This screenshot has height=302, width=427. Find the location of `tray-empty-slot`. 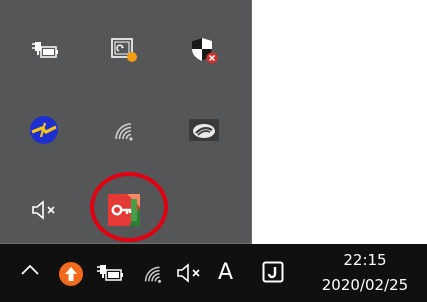

tray-empty-slot is located at coordinates (204, 210).